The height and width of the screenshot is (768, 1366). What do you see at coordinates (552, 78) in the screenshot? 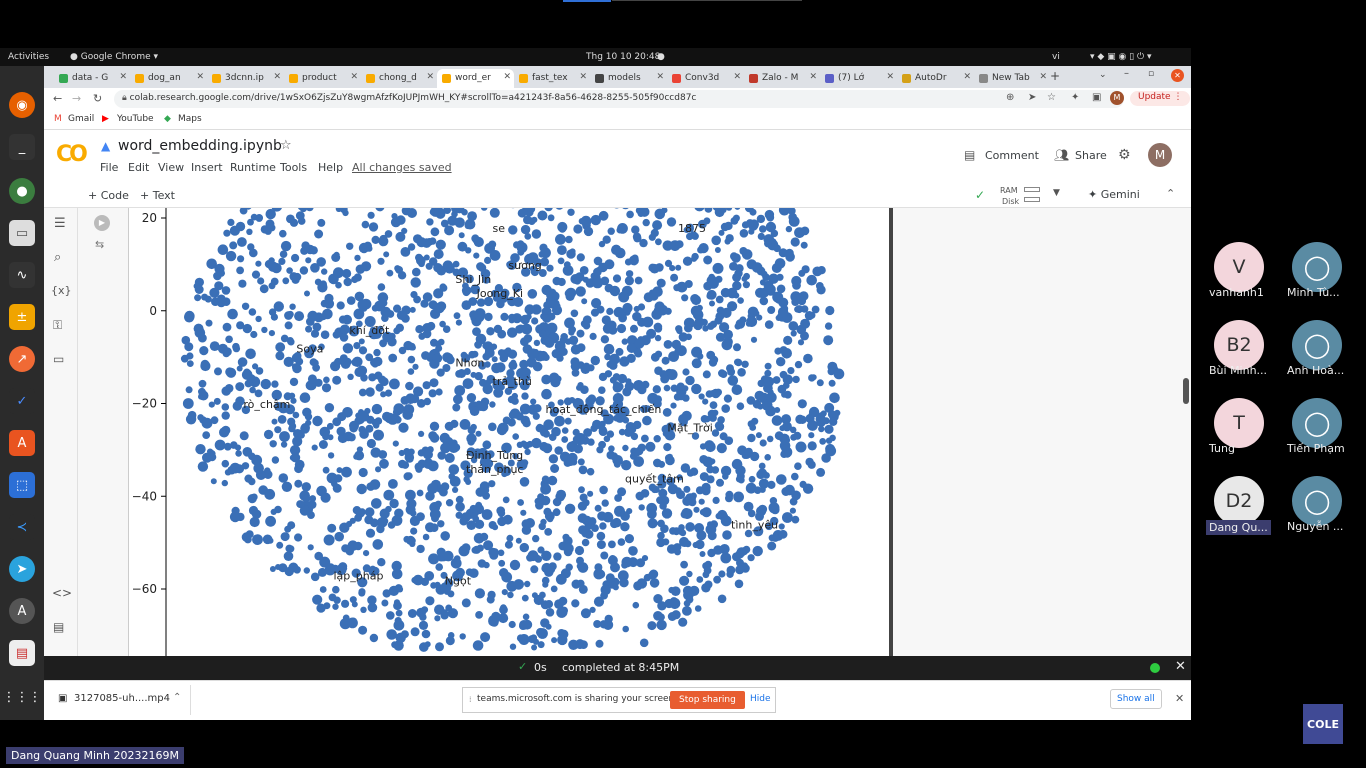
I see `tab: fast_tex ✕` at bounding box center [552, 78].